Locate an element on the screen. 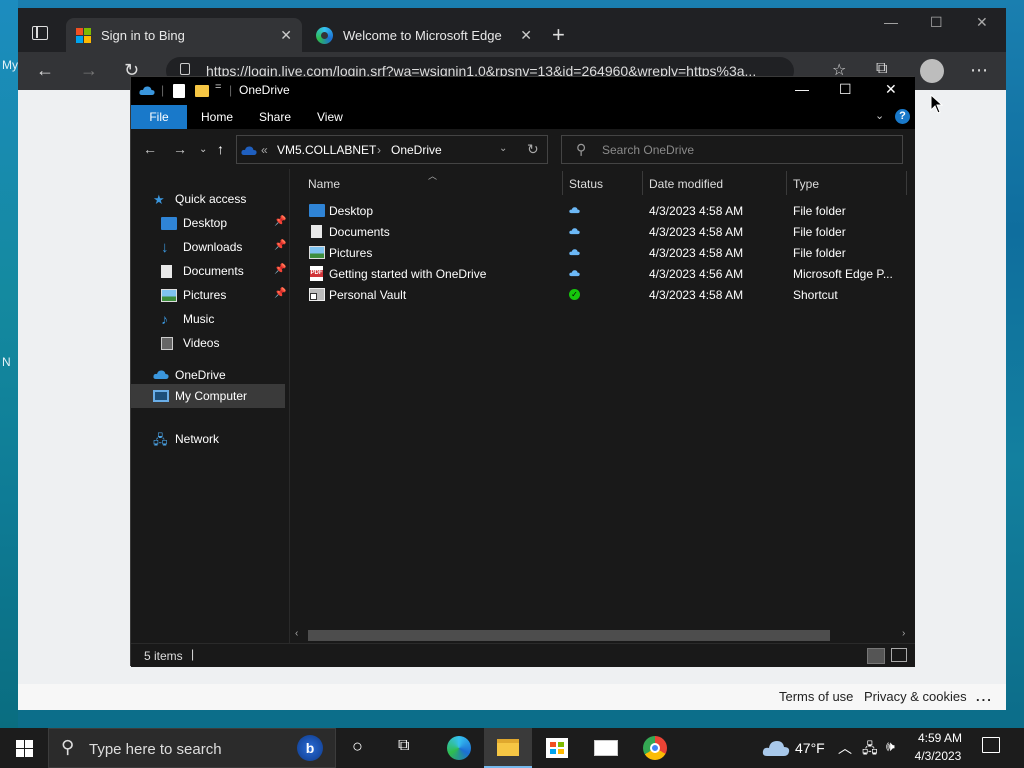 This screenshot has height=768, width=1024. tab-actions-icon is located at coordinates (40, 33).